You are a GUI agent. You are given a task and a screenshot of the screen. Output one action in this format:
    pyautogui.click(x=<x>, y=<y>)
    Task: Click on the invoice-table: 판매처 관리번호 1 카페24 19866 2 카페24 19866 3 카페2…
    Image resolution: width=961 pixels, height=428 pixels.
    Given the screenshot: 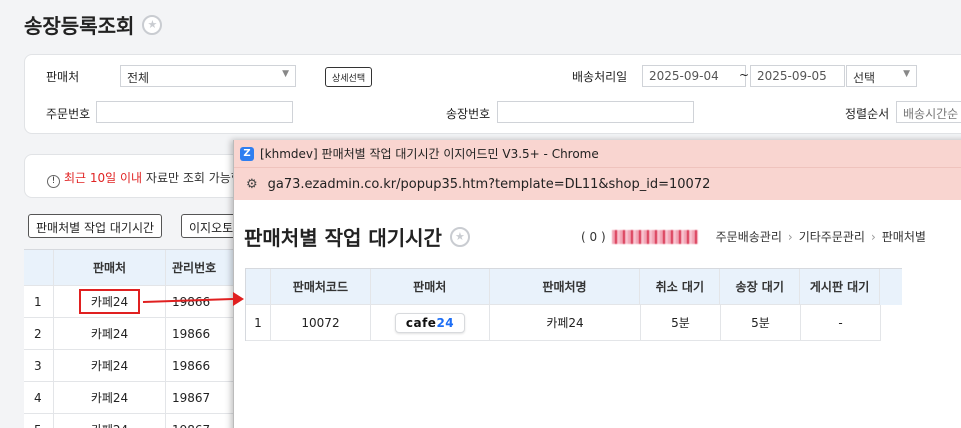 What is the action you would take?
    pyautogui.click(x=134, y=338)
    